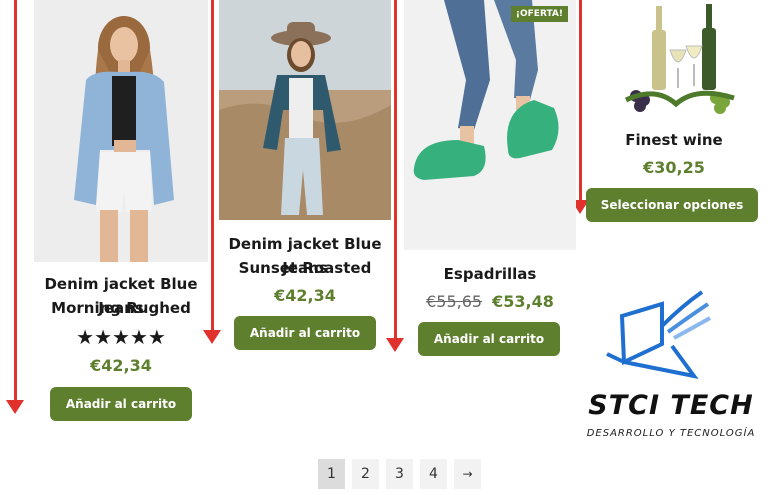 The height and width of the screenshot is (495, 768). What do you see at coordinates (365, 474) in the screenshot?
I see `page-link-2: 2` at bounding box center [365, 474].